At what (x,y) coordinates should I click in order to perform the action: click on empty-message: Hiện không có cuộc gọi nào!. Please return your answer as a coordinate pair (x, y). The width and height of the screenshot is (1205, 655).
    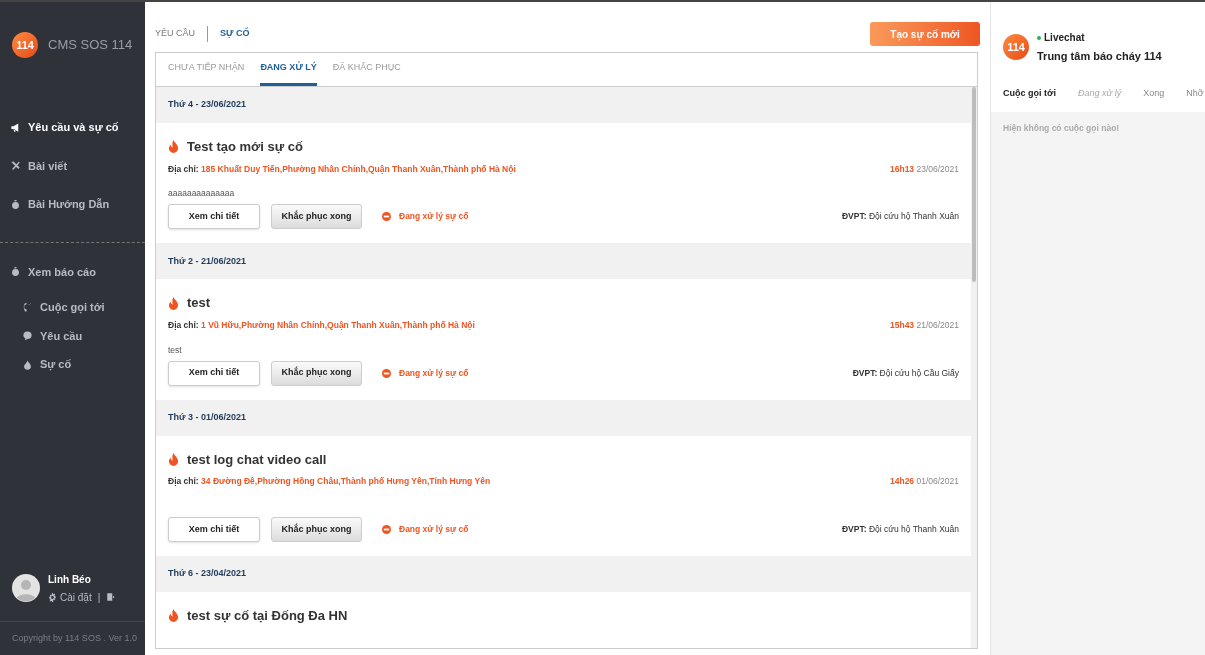
    Looking at the image, I should click on (1061, 128).